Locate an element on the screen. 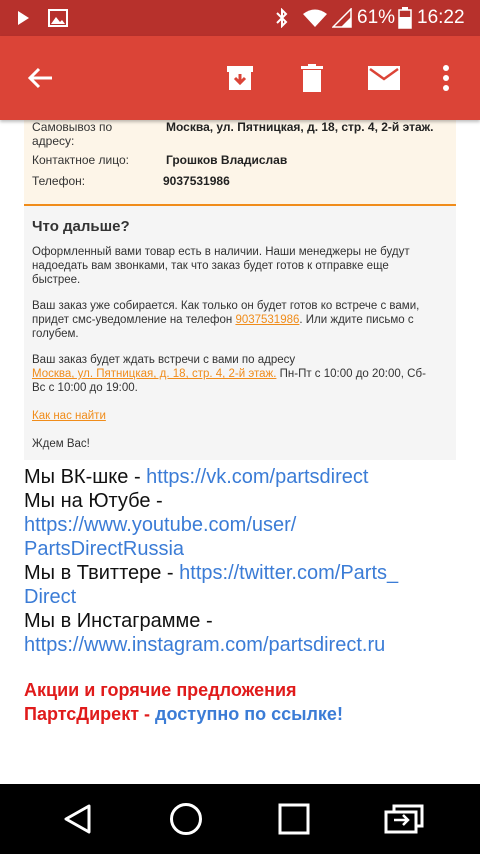 The height and width of the screenshot is (854, 480). twitter-link: https://twitter.com/Parts_ is located at coordinates (288, 573).